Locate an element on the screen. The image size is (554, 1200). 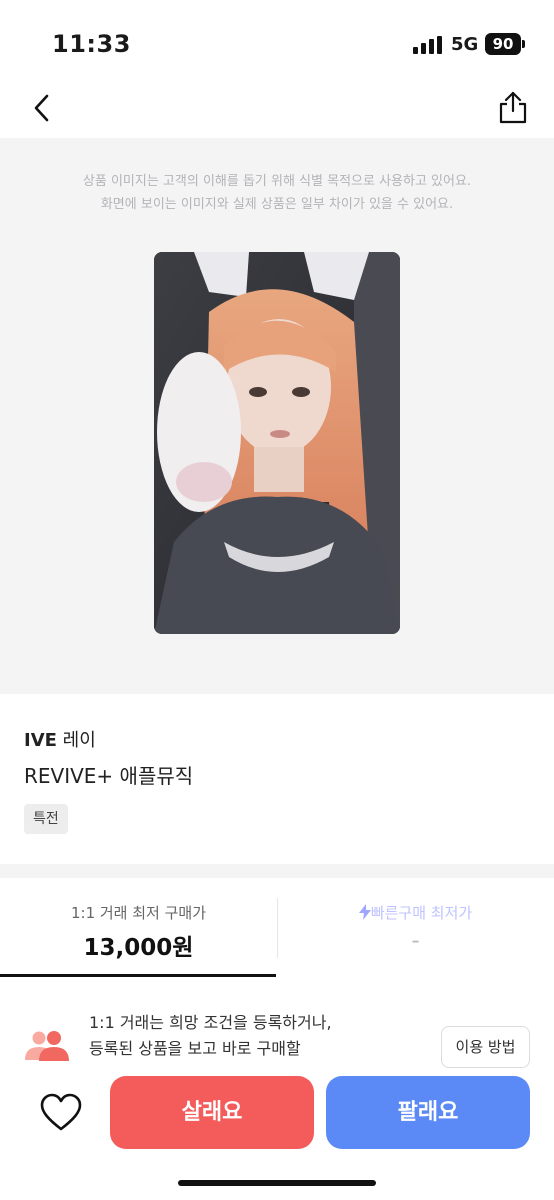
product-photo is located at coordinates (277, 443).